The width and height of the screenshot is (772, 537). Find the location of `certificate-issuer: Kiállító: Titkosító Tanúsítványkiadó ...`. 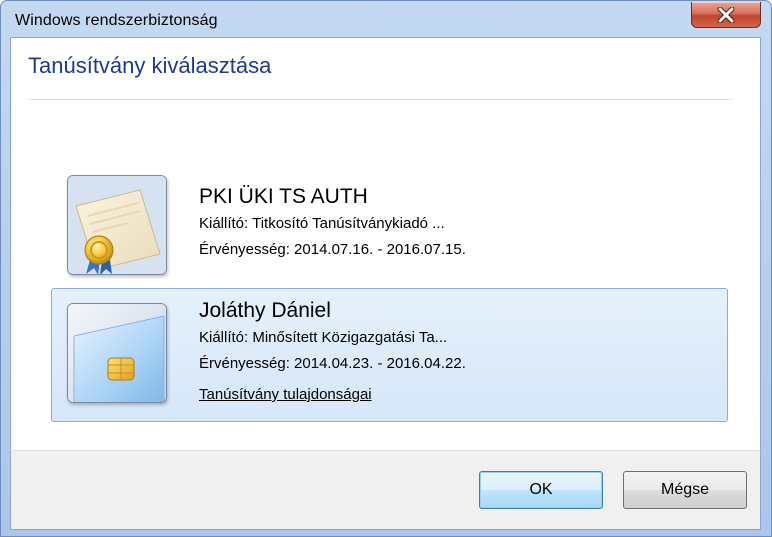

certificate-issuer: Kiállító: Titkosító Tanúsítványkiadó ... is located at coordinates (322, 223).